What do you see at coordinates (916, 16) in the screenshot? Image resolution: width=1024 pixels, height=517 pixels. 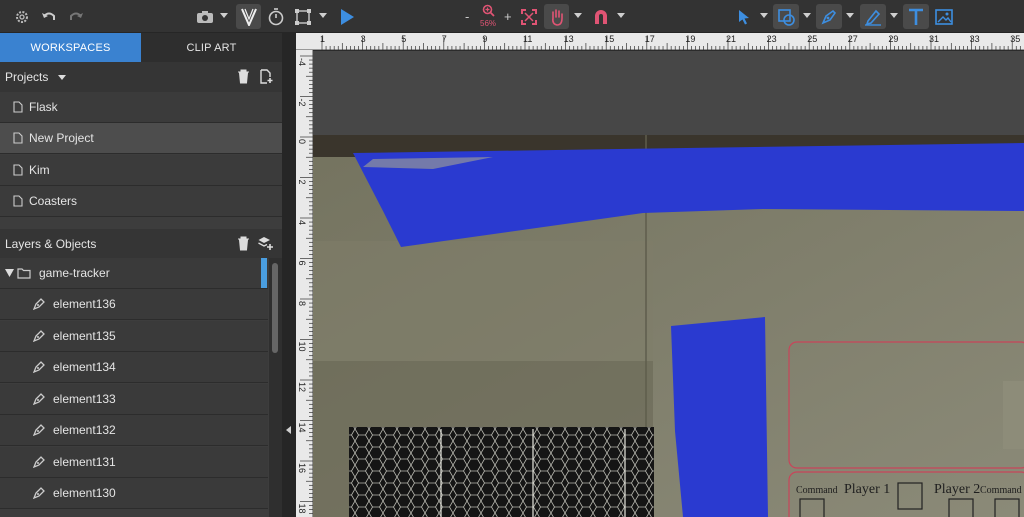 I see `text-icon` at bounding box center [916, 16].